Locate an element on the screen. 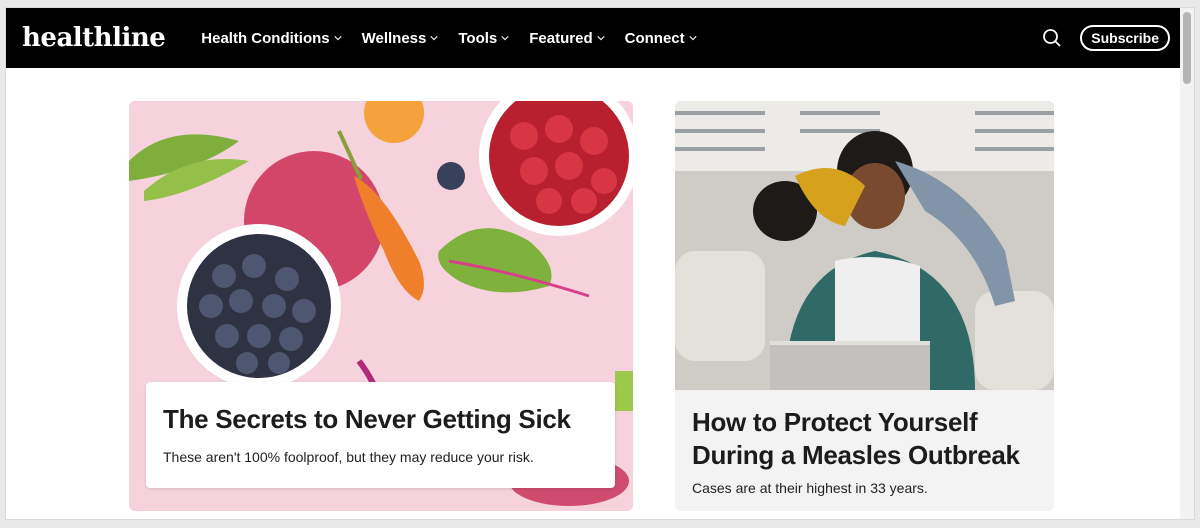  nav-label: Connect is located at coordinates (654, 38).